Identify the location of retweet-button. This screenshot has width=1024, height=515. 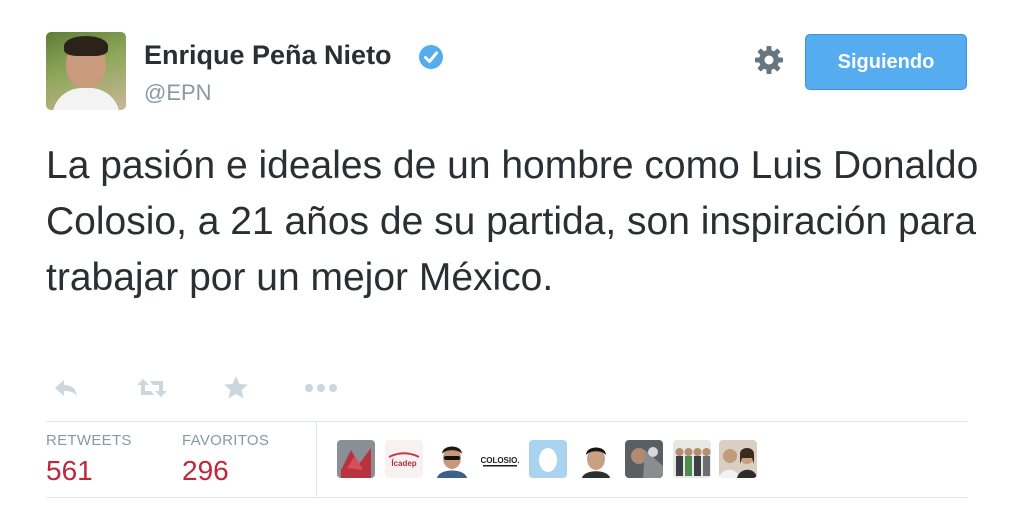
(152, 388).